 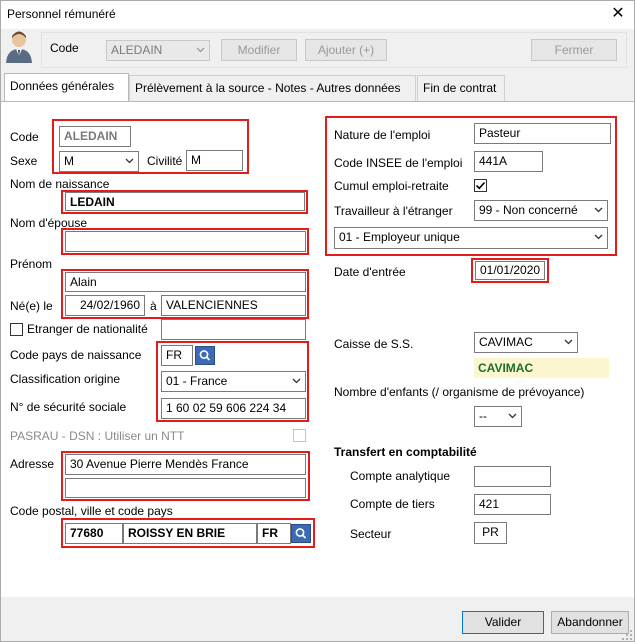 I want to click on insee-label: Code INSEE de l'emploi, so click(x=398, y=163).